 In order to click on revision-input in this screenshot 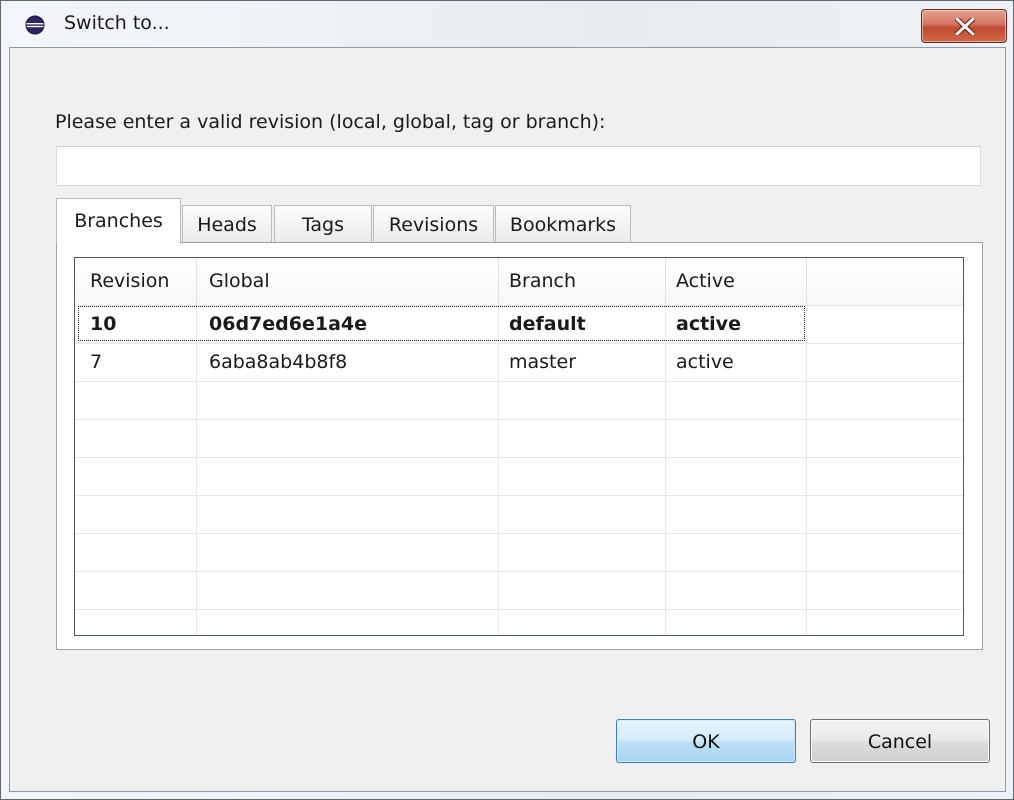, I will do `click(518, 166)`.